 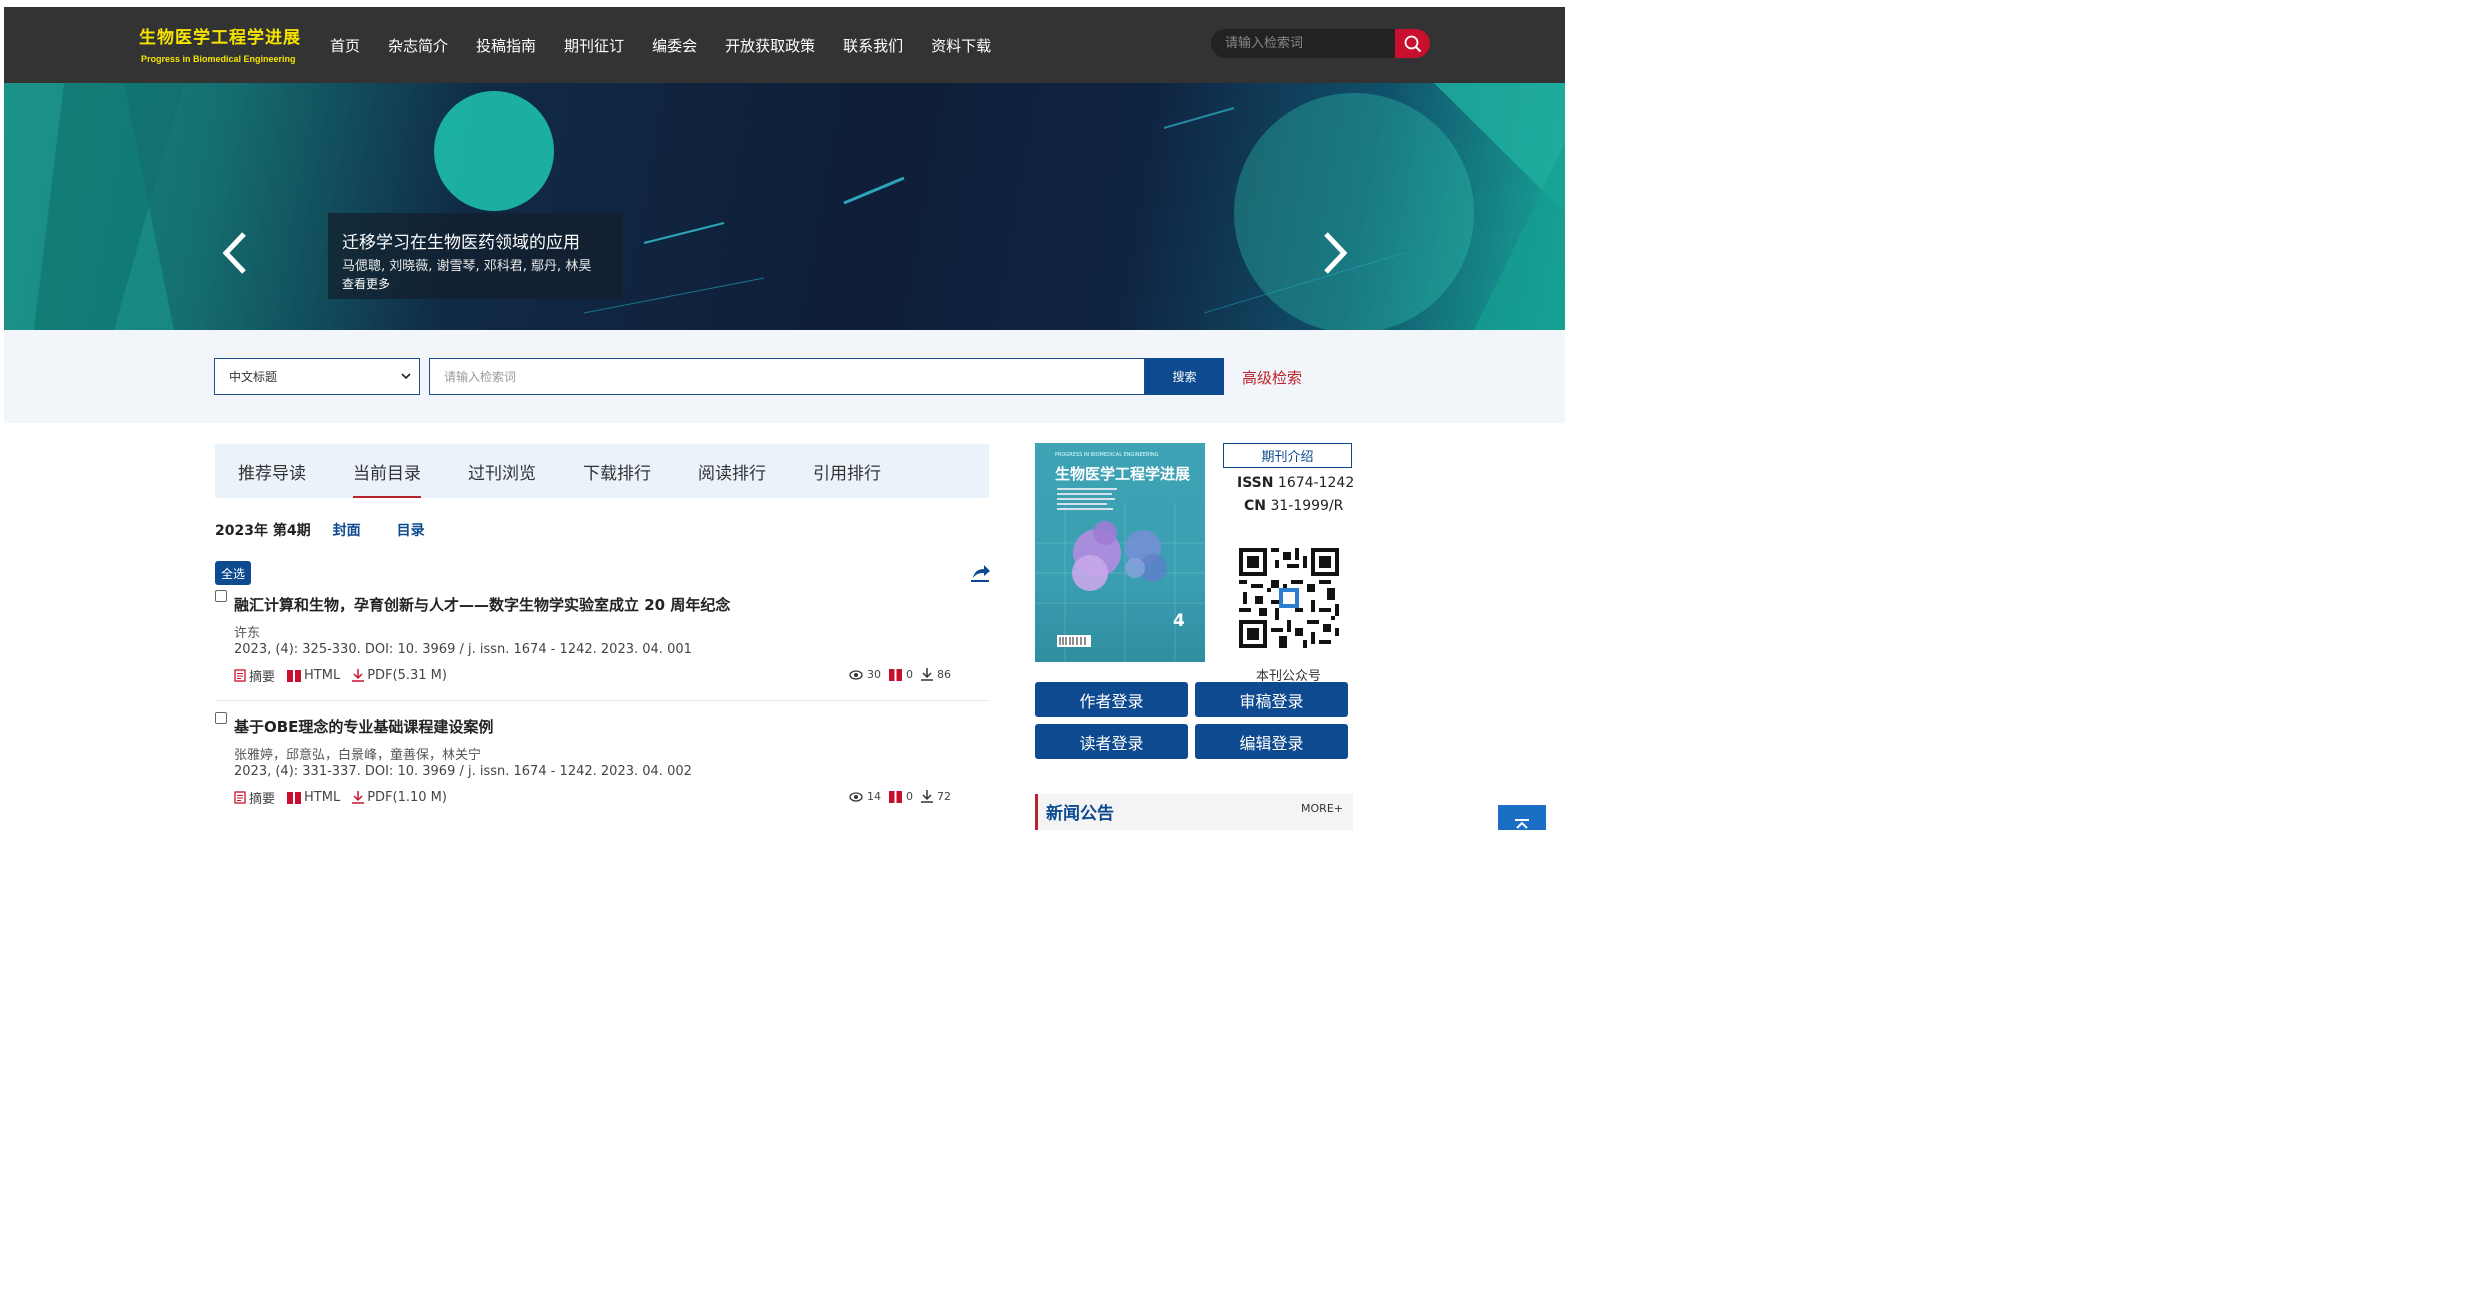 I want to click on nav-downloads: 资料下载, so click(x=961, y=45).